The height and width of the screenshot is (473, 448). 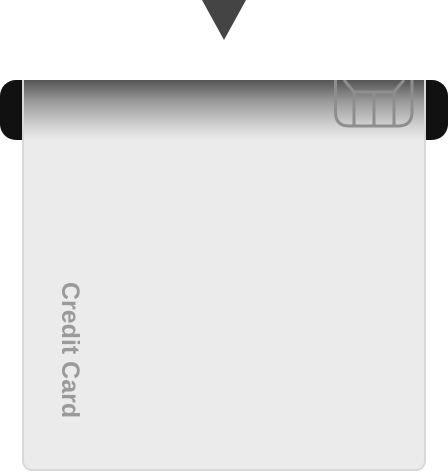 What do you see at coordinates (224, 20) in the screenshot?
I see `insert-arrow-icon` at bounding box center [224, 20].